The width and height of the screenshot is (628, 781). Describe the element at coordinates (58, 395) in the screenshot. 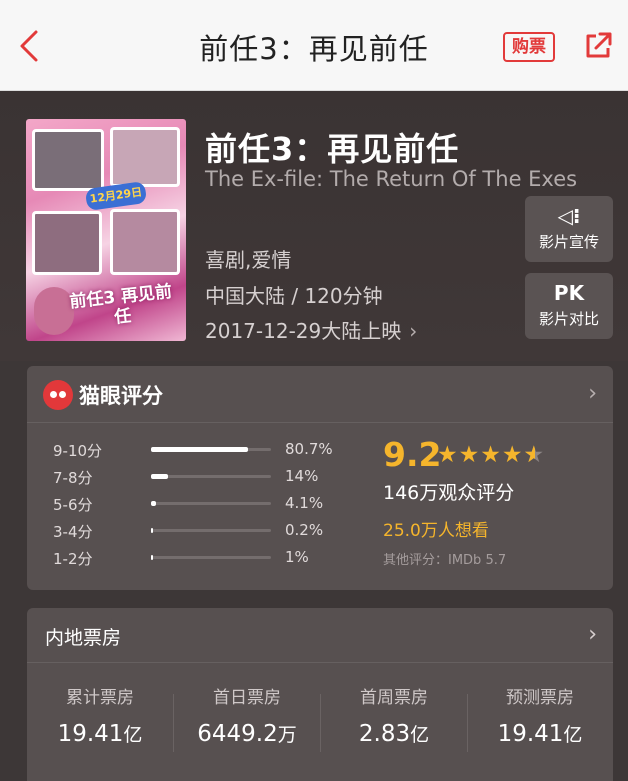

I see `maoyan-cat-logo-icon` at that location.